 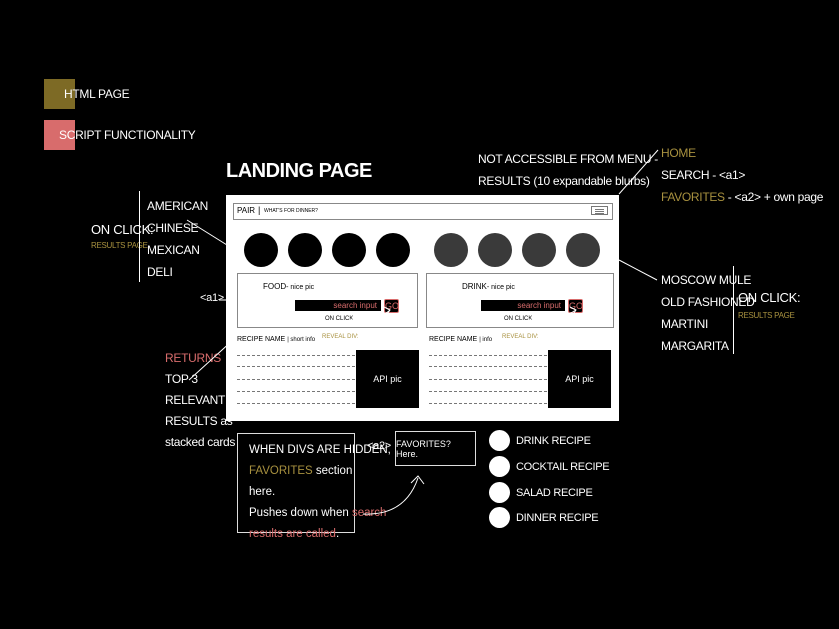 I want to click on salad-recipe-circle, so click(x=499, y=492).